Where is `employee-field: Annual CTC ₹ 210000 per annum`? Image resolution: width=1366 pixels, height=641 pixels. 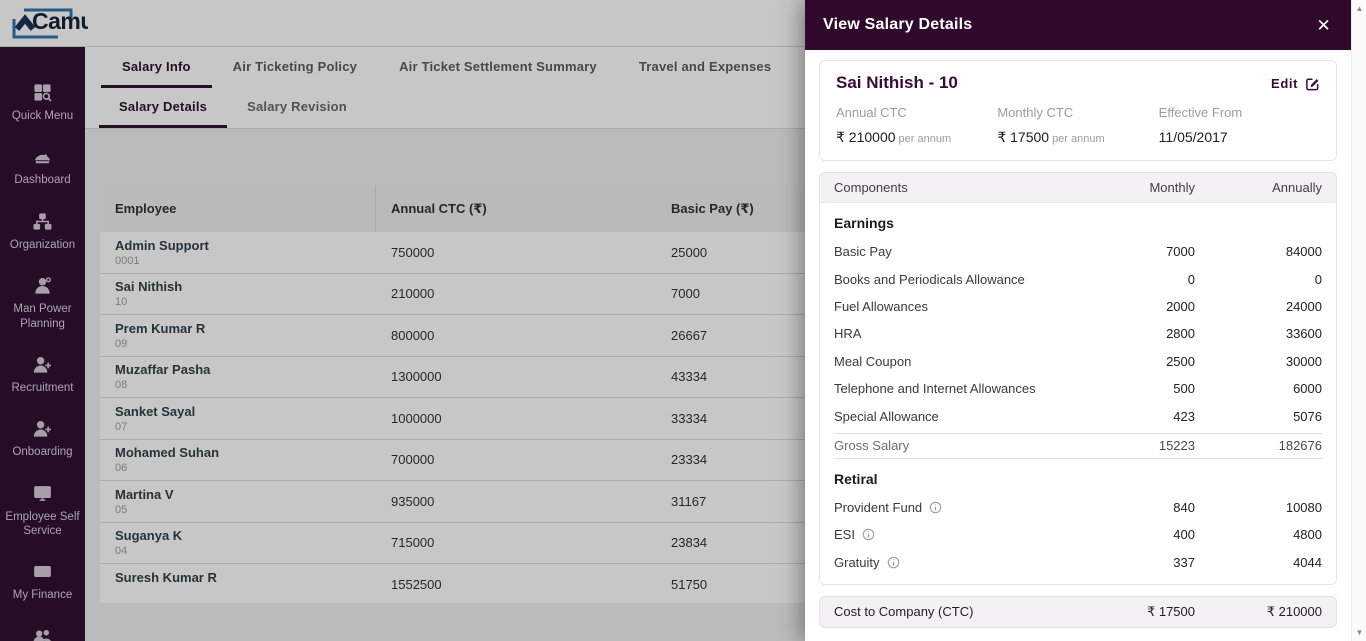 employee-field: Annual CTC ₹ 210000 per annum is located at coordinates (916, 125).